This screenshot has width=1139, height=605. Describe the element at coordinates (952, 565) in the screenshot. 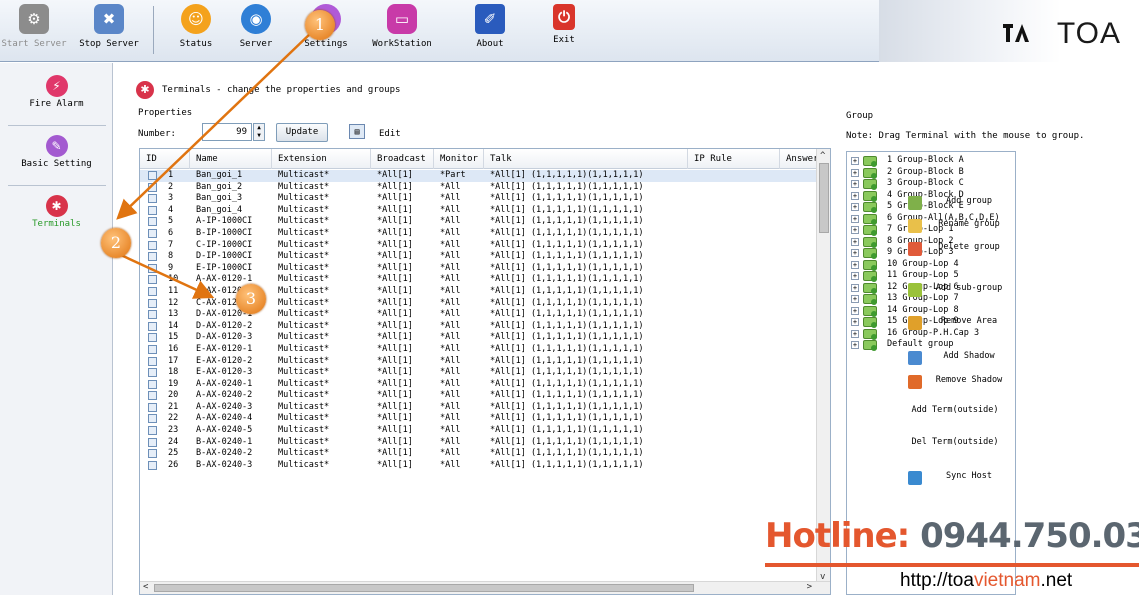

I see `hotline-underline` at that location.